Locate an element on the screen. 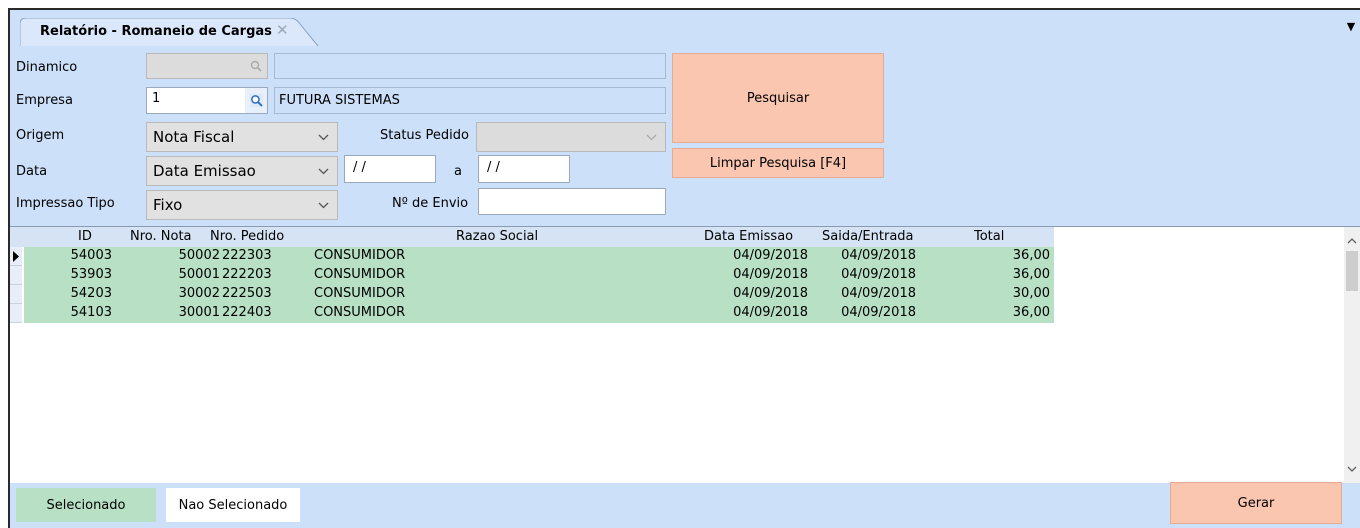 The height and width of the screenshot is (528, 1360). col-header-nro-nota: Nro. Nota is located at coordinates (161, 236).